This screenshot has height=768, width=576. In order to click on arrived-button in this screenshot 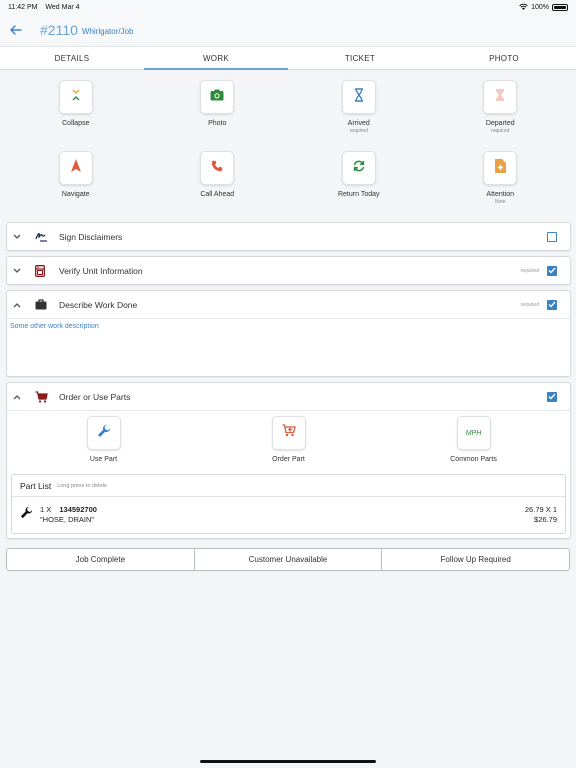, I will do `click(358, 97)`.